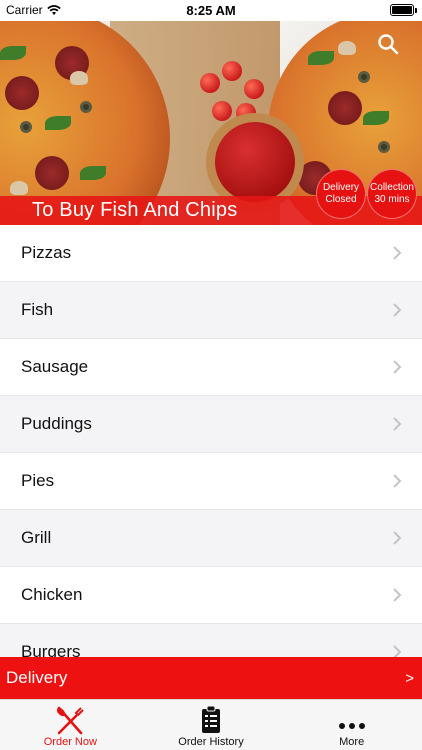  Describe the element at coordinates (51, 649) in the screenshot. I see `menu-item-label: Burgers` at that location.